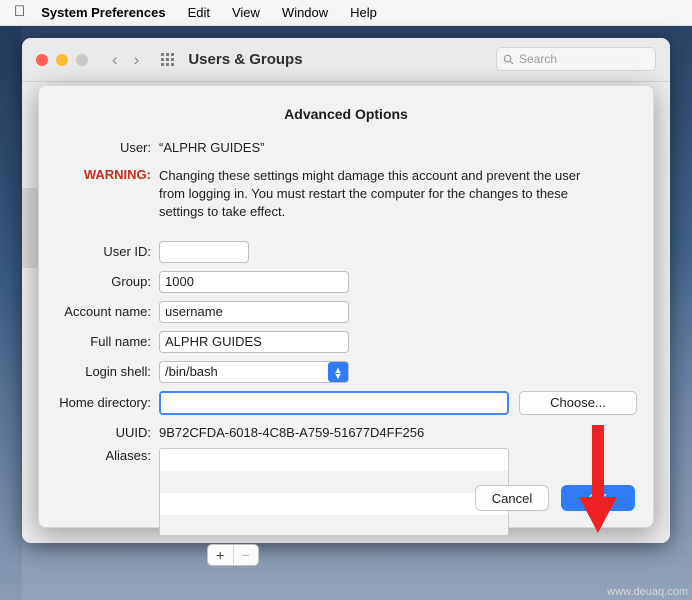  I want to click on warning-label: WARNING:, so click(117, 174).